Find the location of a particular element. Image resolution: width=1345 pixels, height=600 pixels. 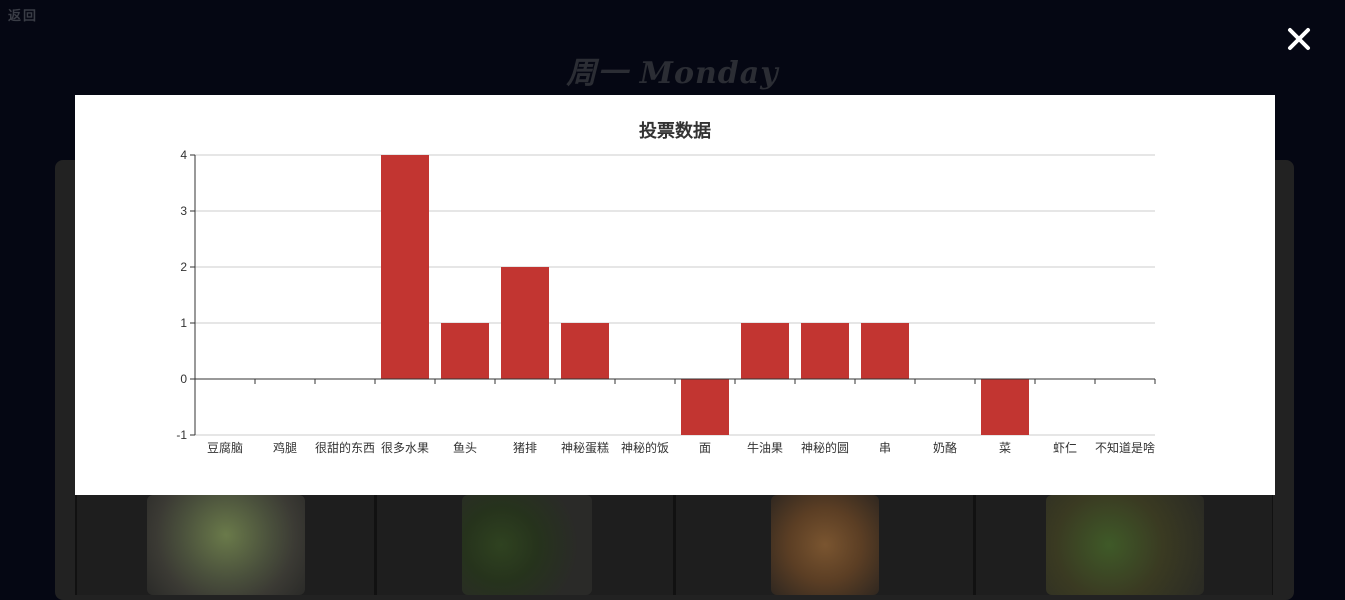

x-tick-label: 很多水果 is located at coordinates (405, 448).